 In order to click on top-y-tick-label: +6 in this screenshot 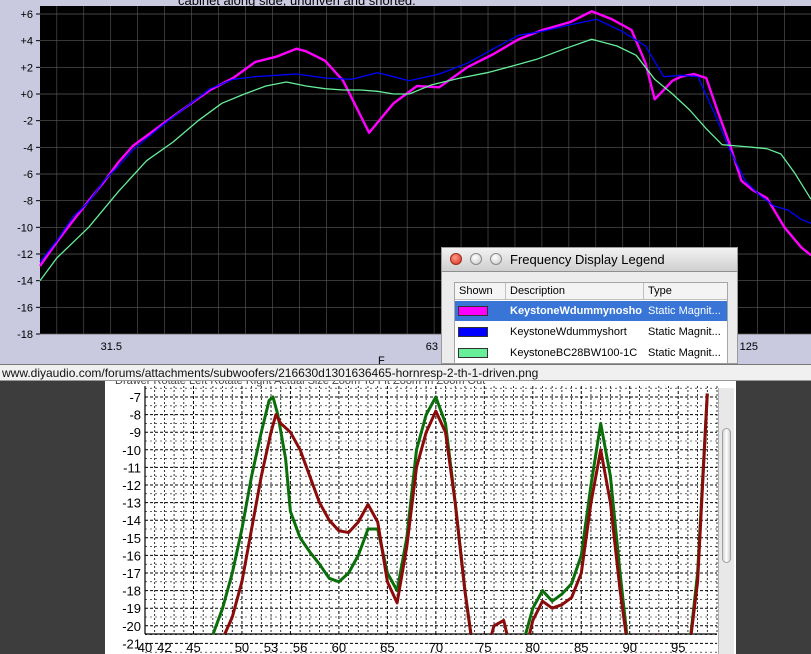, I will do `click(26, 15)`.